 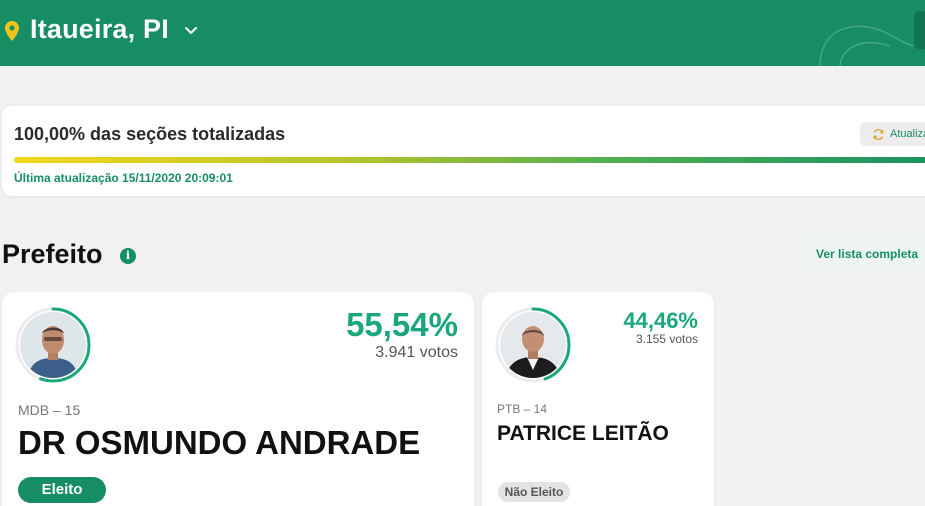 What do you see at coordinates (862, 254) in the screenshot?
I see `full-list-button: Ver lista completa` at bounding box center [862, 254].